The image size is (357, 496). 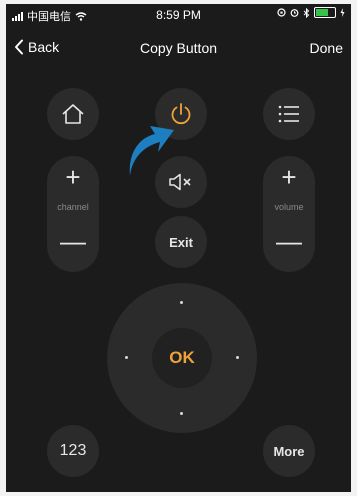 What do you see at coordinates (325, 12) in the screenshot?
I see `battery-icon` at bounding box center [325, 12].